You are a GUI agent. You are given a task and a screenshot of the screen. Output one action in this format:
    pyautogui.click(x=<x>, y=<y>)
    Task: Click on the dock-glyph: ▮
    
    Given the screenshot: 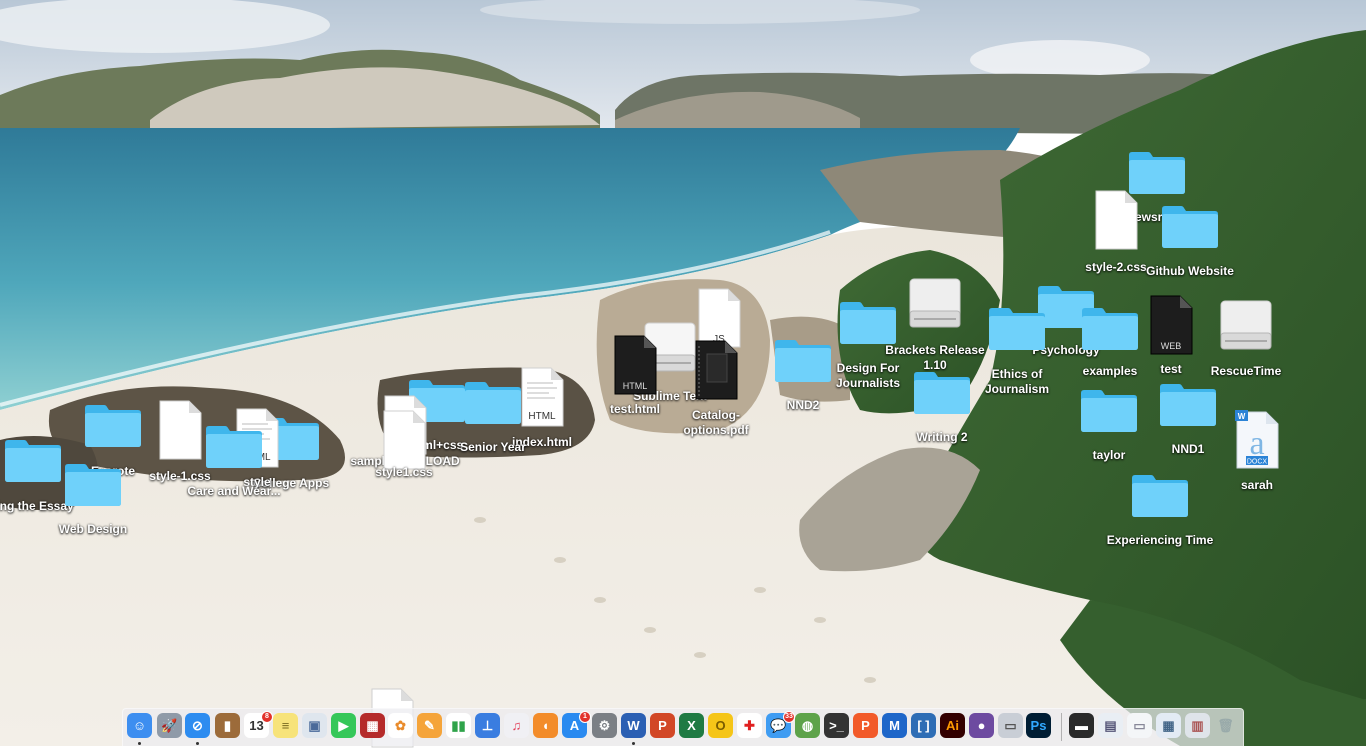 What is the action you would take?
    pyautogui.click(x=227, y=725)
    